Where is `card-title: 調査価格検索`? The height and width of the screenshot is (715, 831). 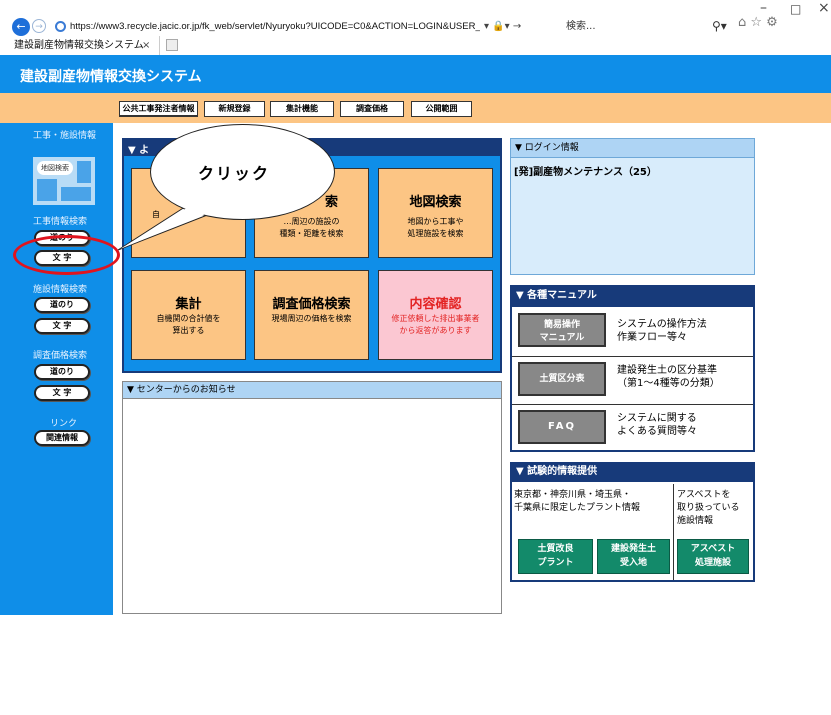 card-title: 調査価格検索 is located at coordinates (311, 304).